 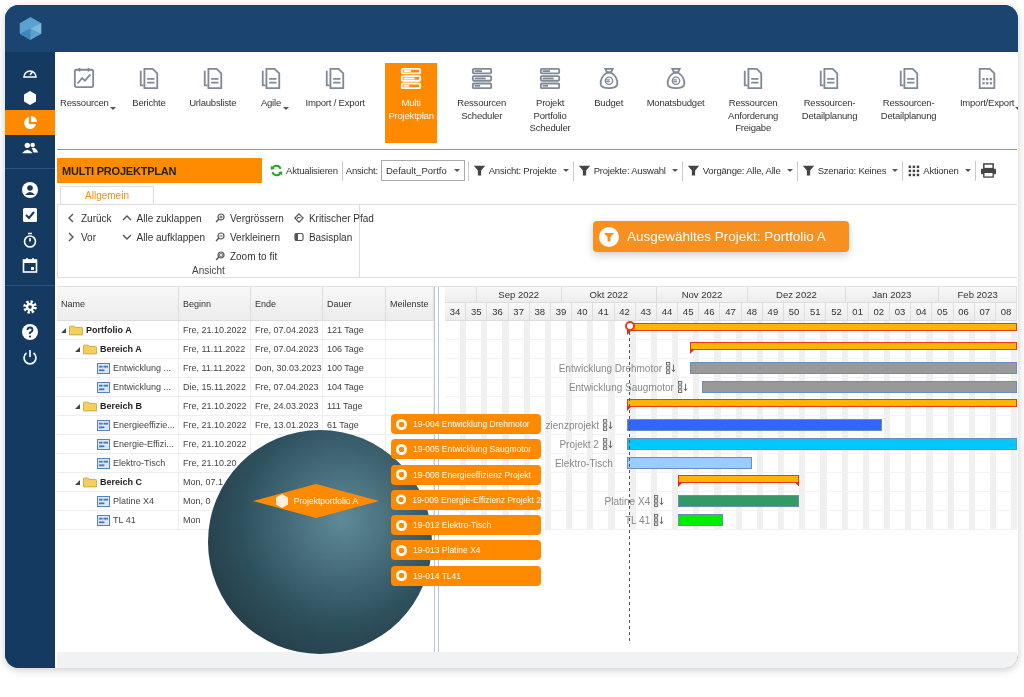 I want to click on filter-icon, so click(x=584, y=170).